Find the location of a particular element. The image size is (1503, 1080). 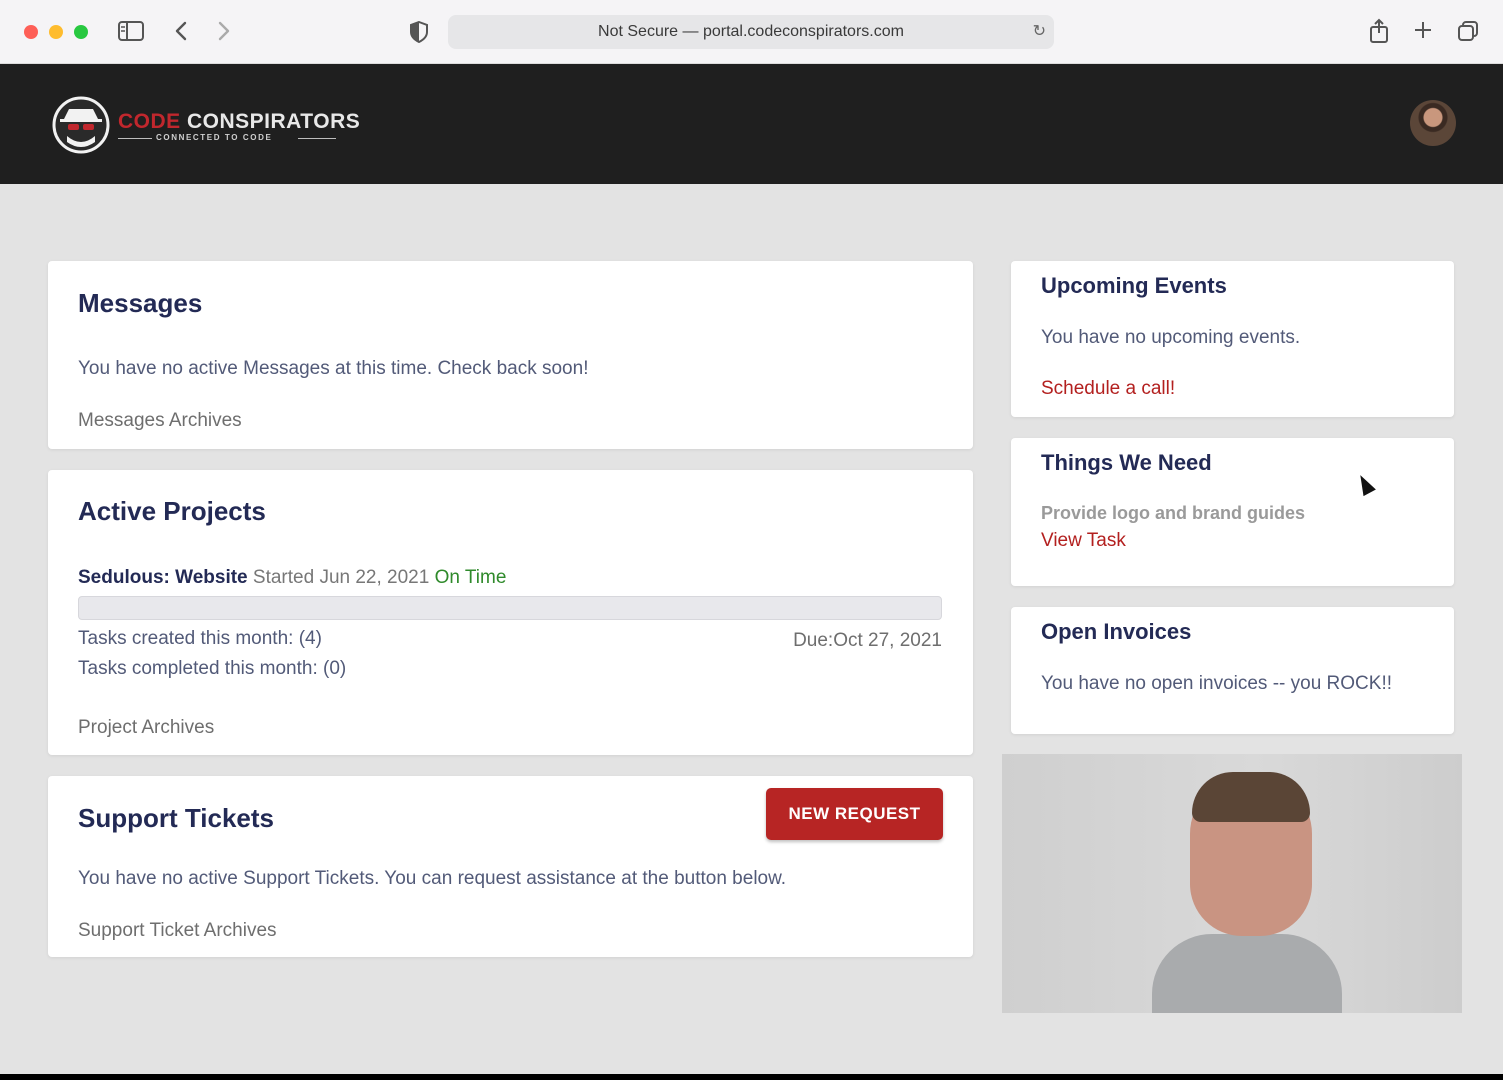

reload-icon: ↻ is located at coordinates (1039, 32).